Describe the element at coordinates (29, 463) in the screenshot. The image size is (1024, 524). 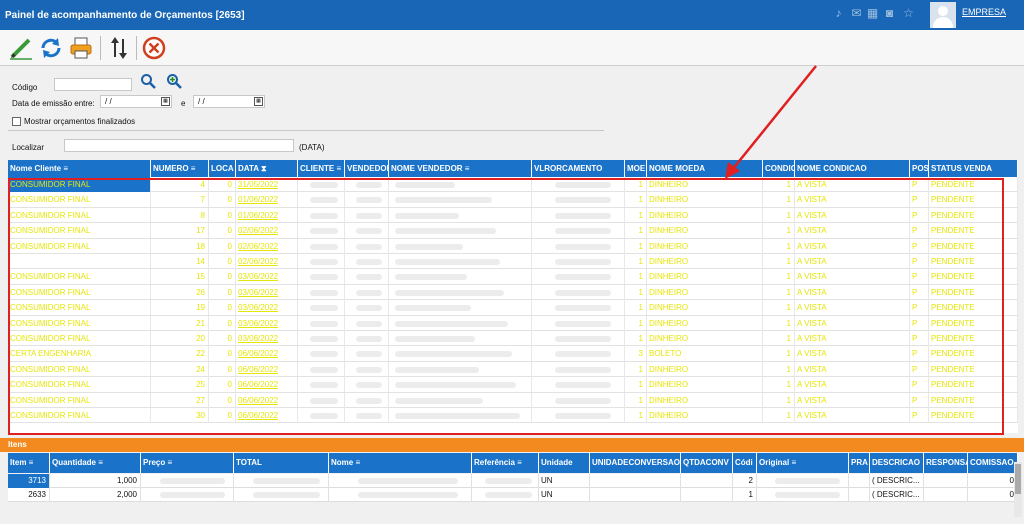
I see `items-column-header: Item ≡` at that location.